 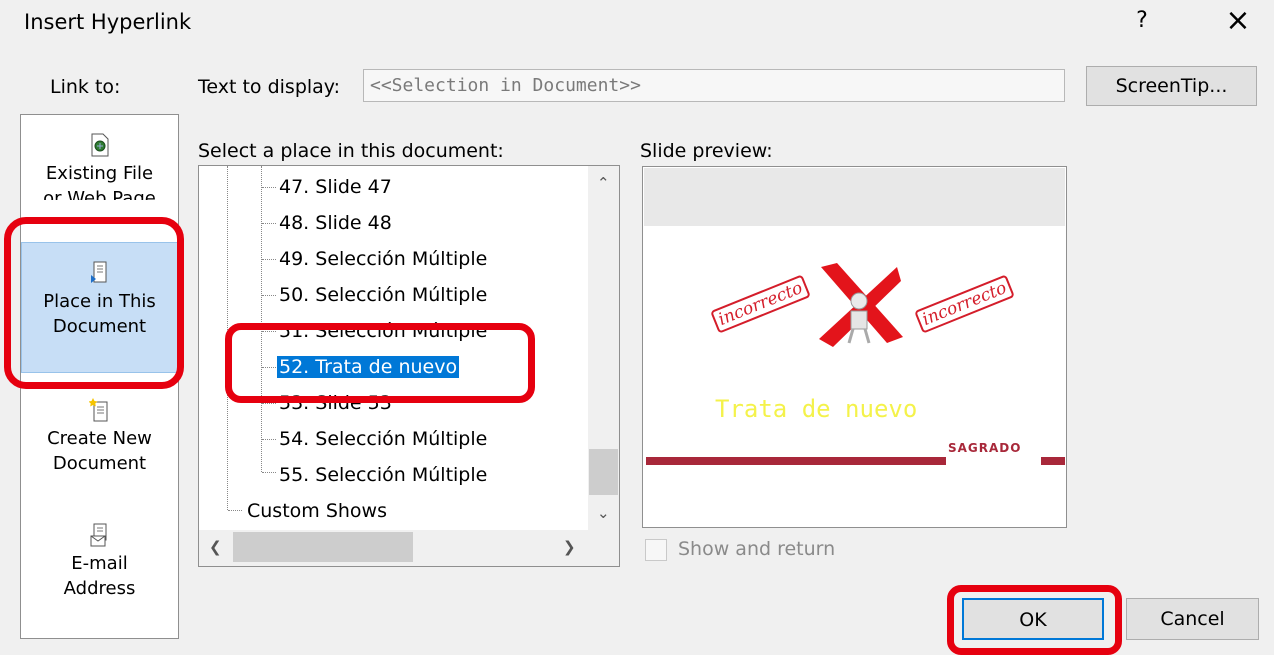 I want to click on dialog-title: Insert Hyperlink, so click(x=108, y=22).